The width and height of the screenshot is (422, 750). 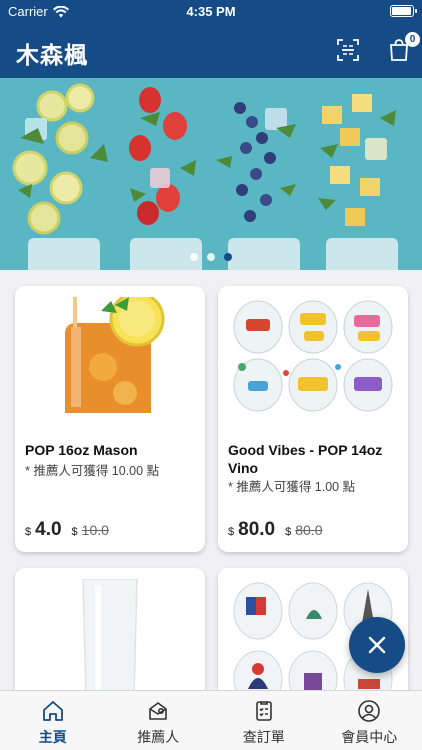 I want to click on product-name: POP 16oz Mason, so click(x=81, y=450).